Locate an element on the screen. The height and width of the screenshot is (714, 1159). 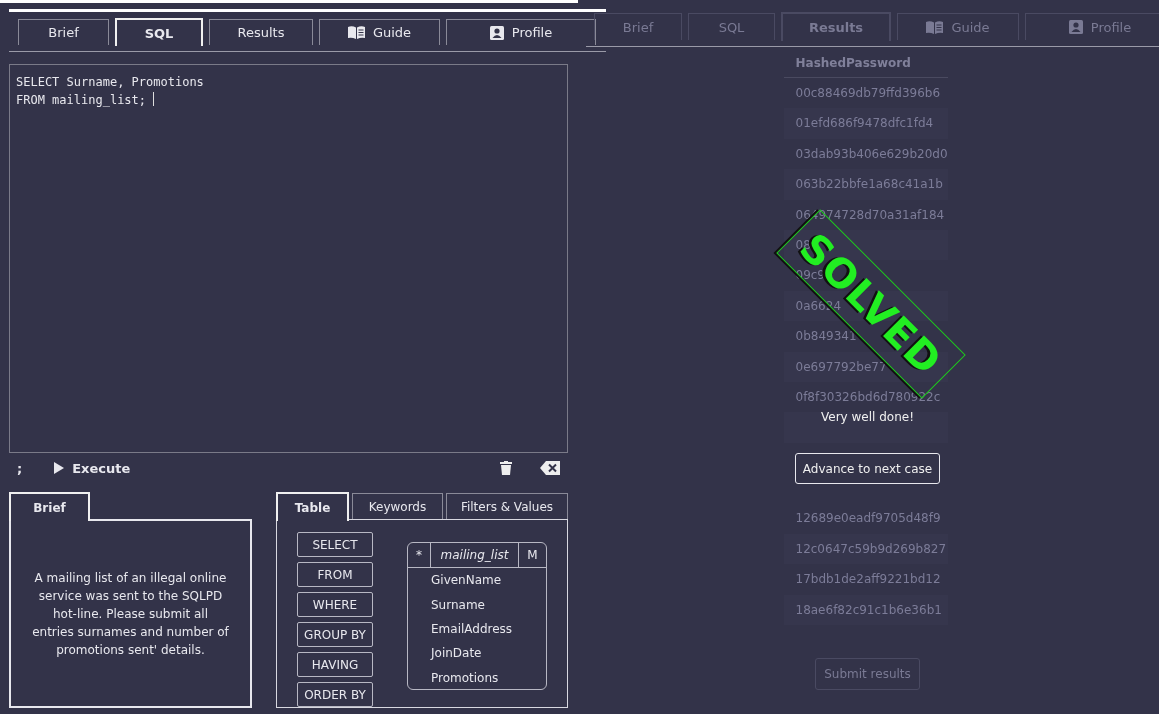
tab: Guide is located at coordinates (379, 32).